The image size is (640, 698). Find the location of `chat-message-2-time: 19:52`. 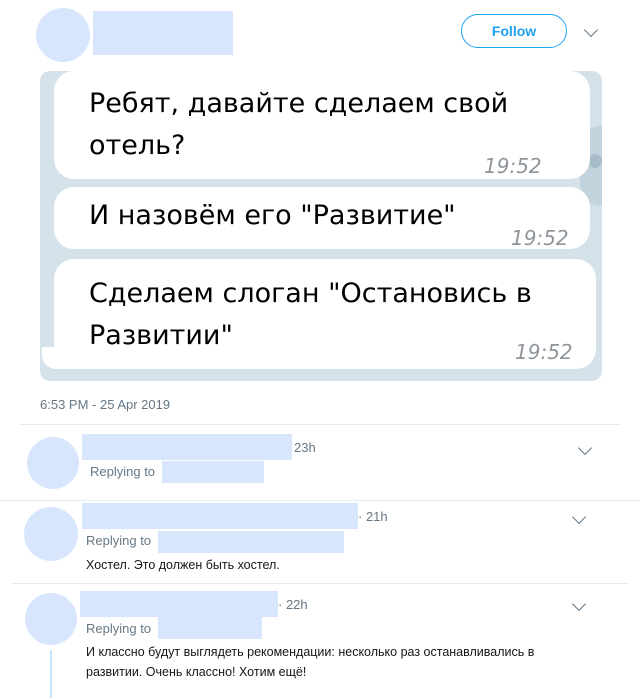

chat-message-2-time: 19:52 is located at coordinates (540, 238).